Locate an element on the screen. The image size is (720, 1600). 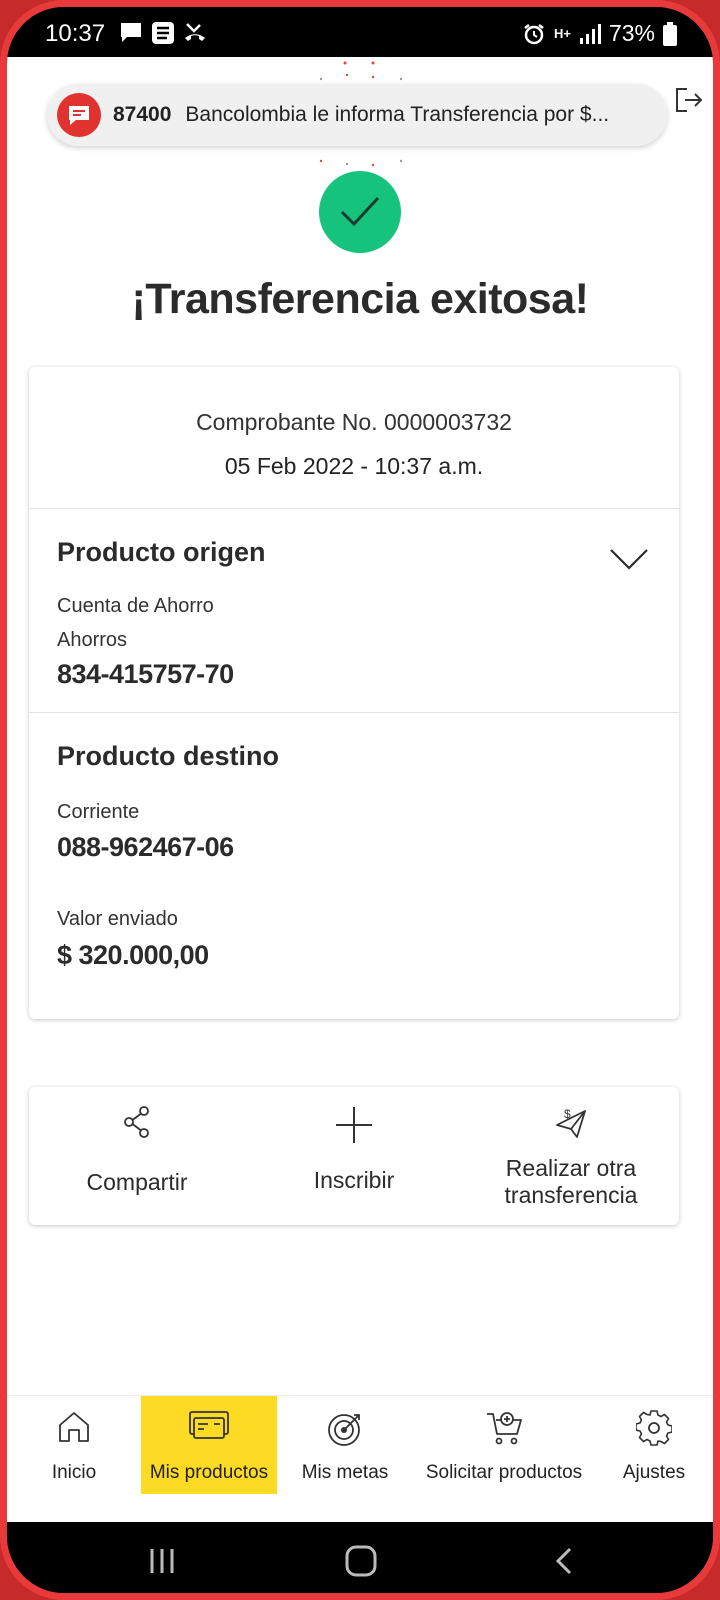
nav-item-solicitar-productos: Solicitar productos is located at coordinates (504, 1445).